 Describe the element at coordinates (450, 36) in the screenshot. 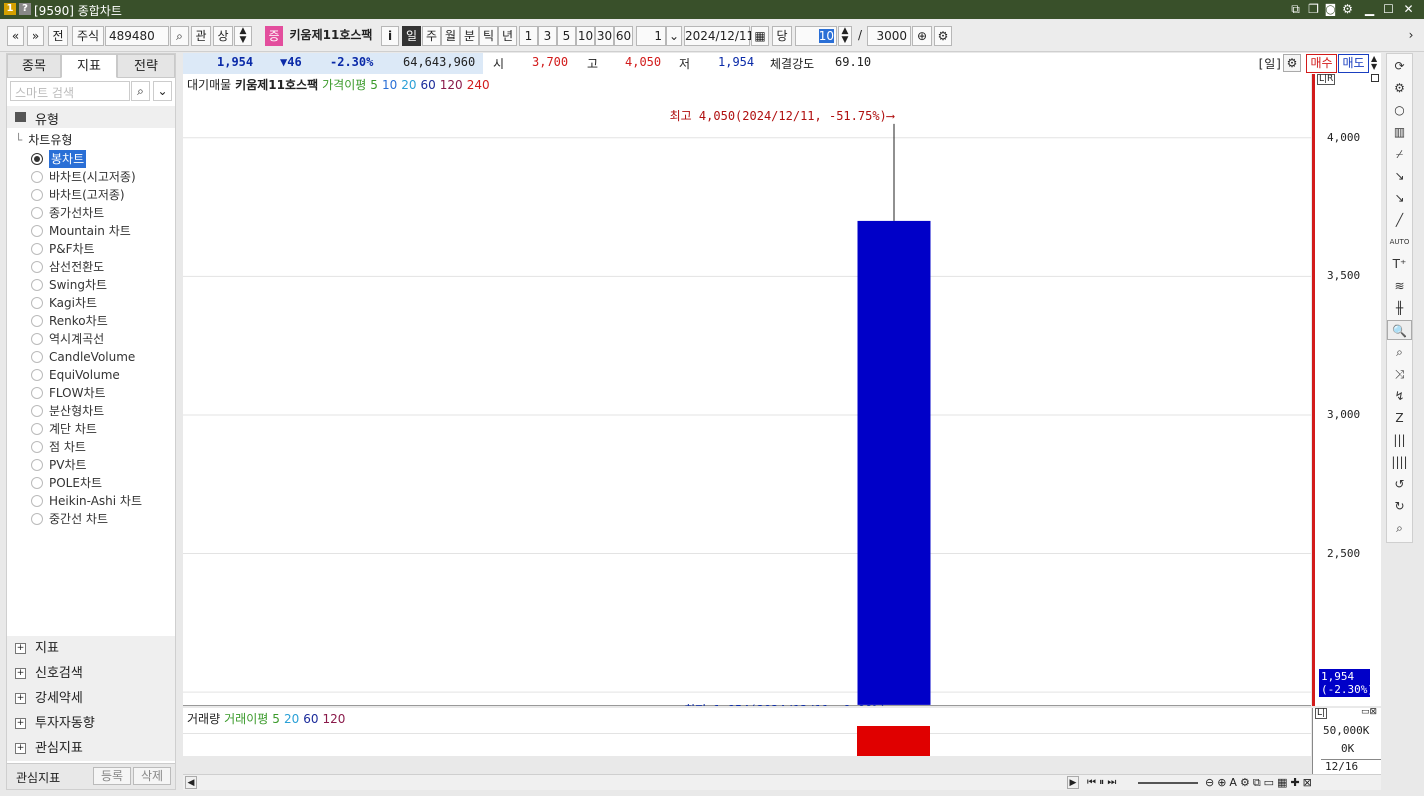

I see `period-month-tab: 월` at that location.